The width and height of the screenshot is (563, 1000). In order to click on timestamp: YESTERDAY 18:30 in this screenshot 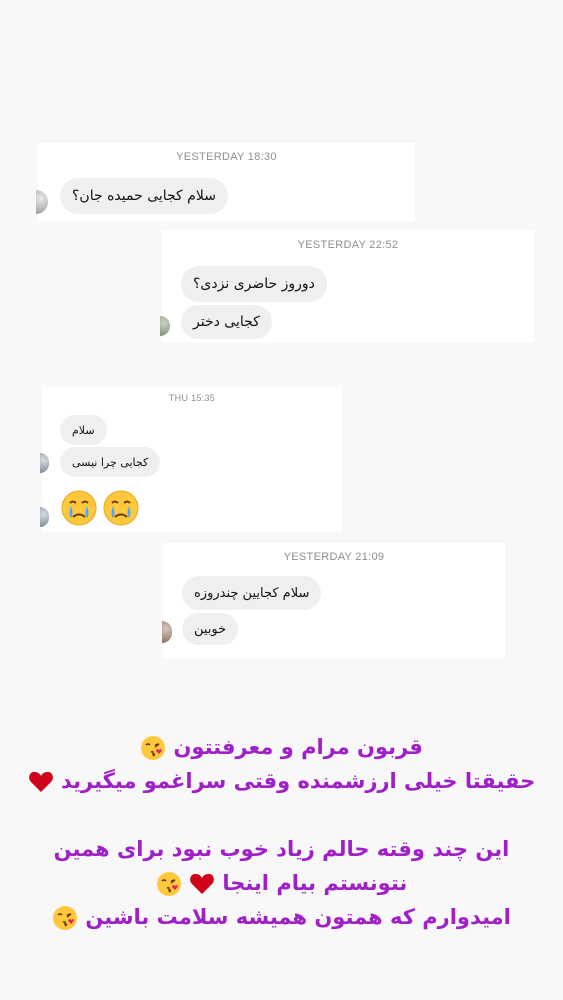, I will do `click(226, 157)`.